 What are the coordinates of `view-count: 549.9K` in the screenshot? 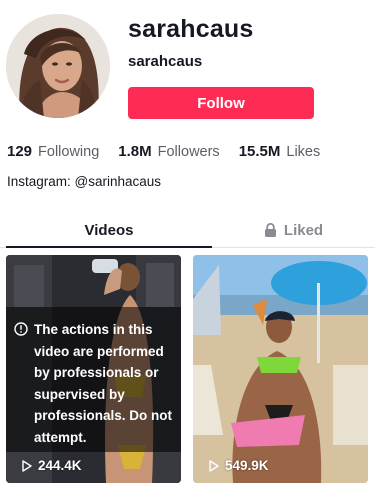 It's located at (239, 465).